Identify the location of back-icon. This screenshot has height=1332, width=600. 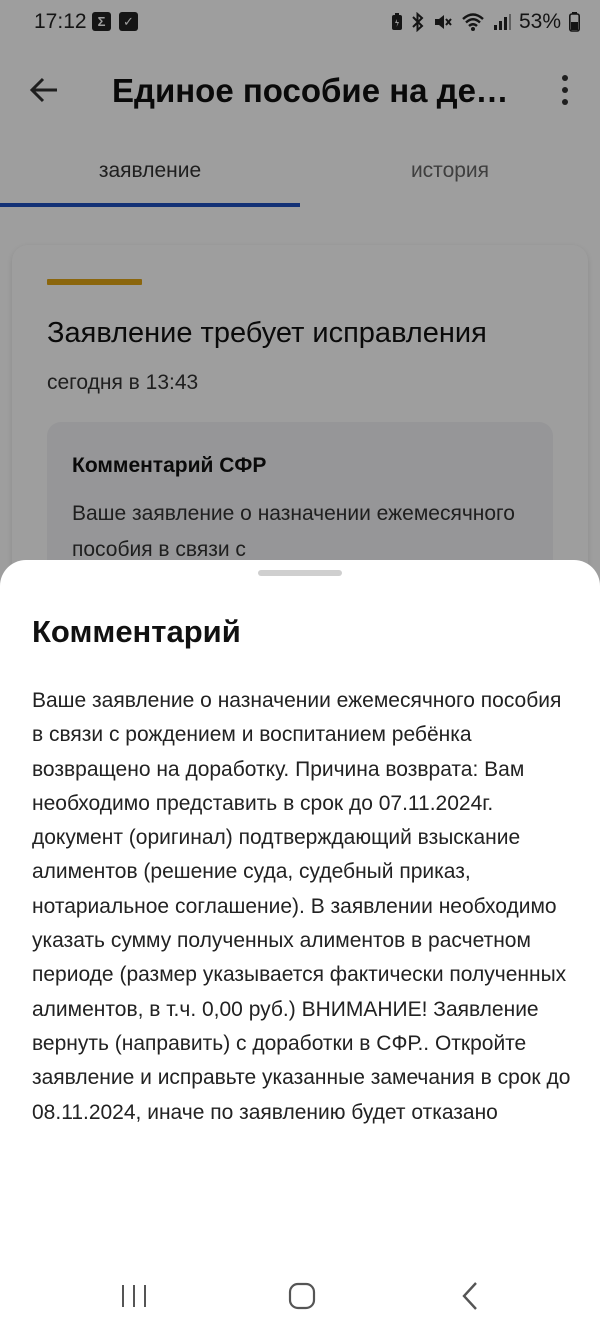
(469, 1296).